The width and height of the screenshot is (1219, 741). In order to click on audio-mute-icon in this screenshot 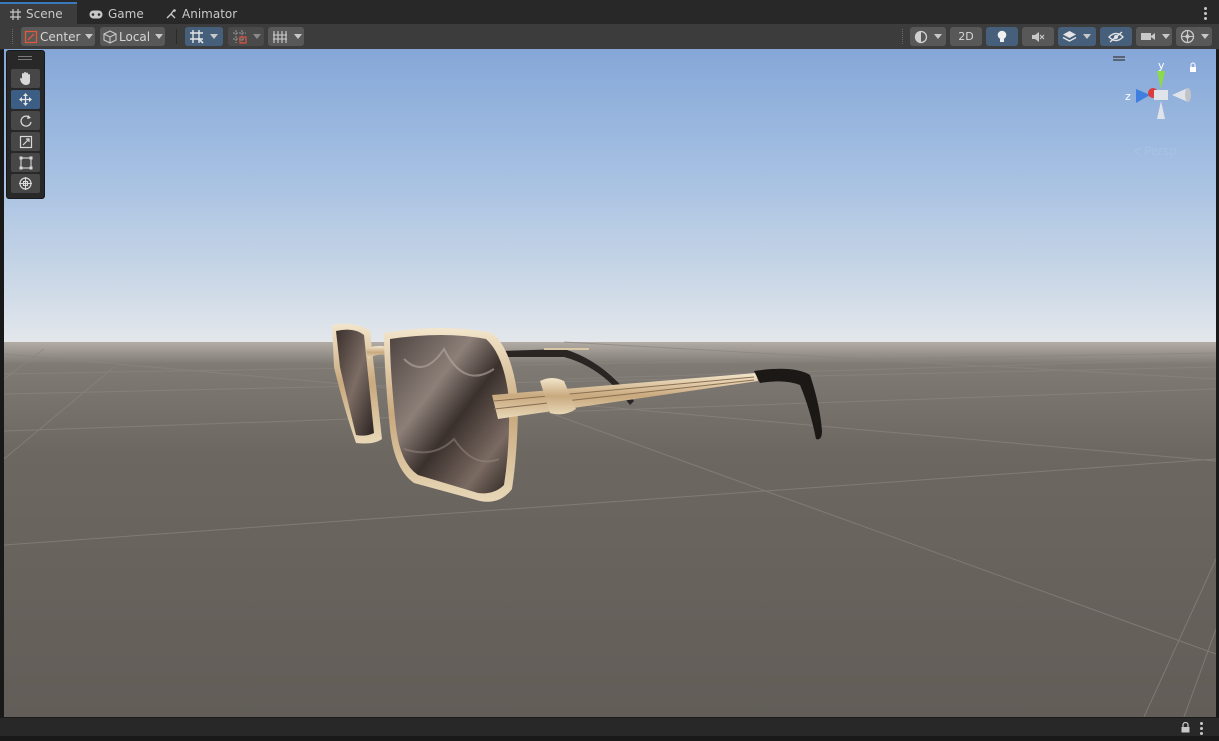, I will do `click(1038, 36)`.